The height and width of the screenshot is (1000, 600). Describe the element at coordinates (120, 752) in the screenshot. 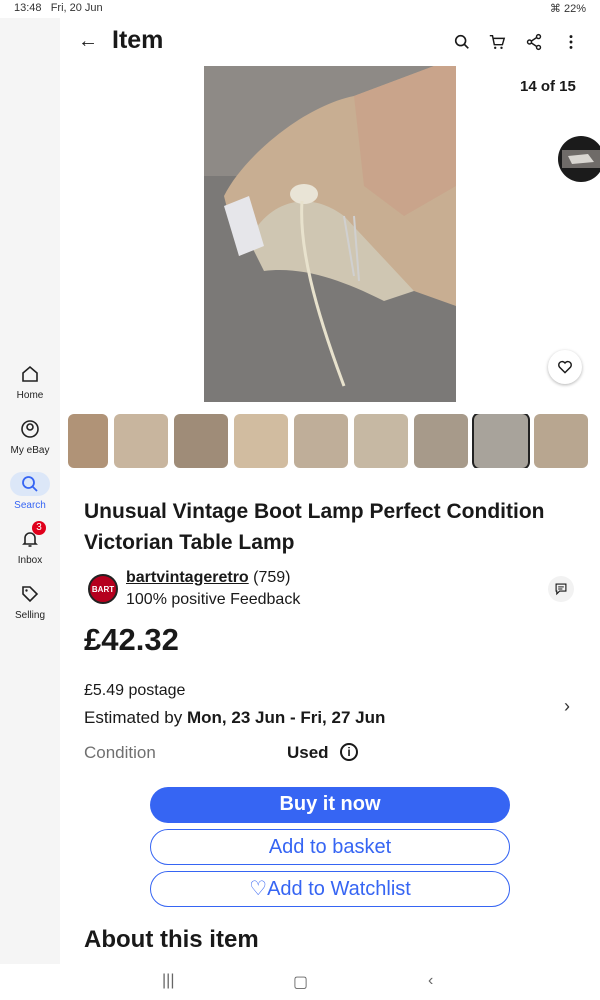

I see `condition-label: Condition` at that location.